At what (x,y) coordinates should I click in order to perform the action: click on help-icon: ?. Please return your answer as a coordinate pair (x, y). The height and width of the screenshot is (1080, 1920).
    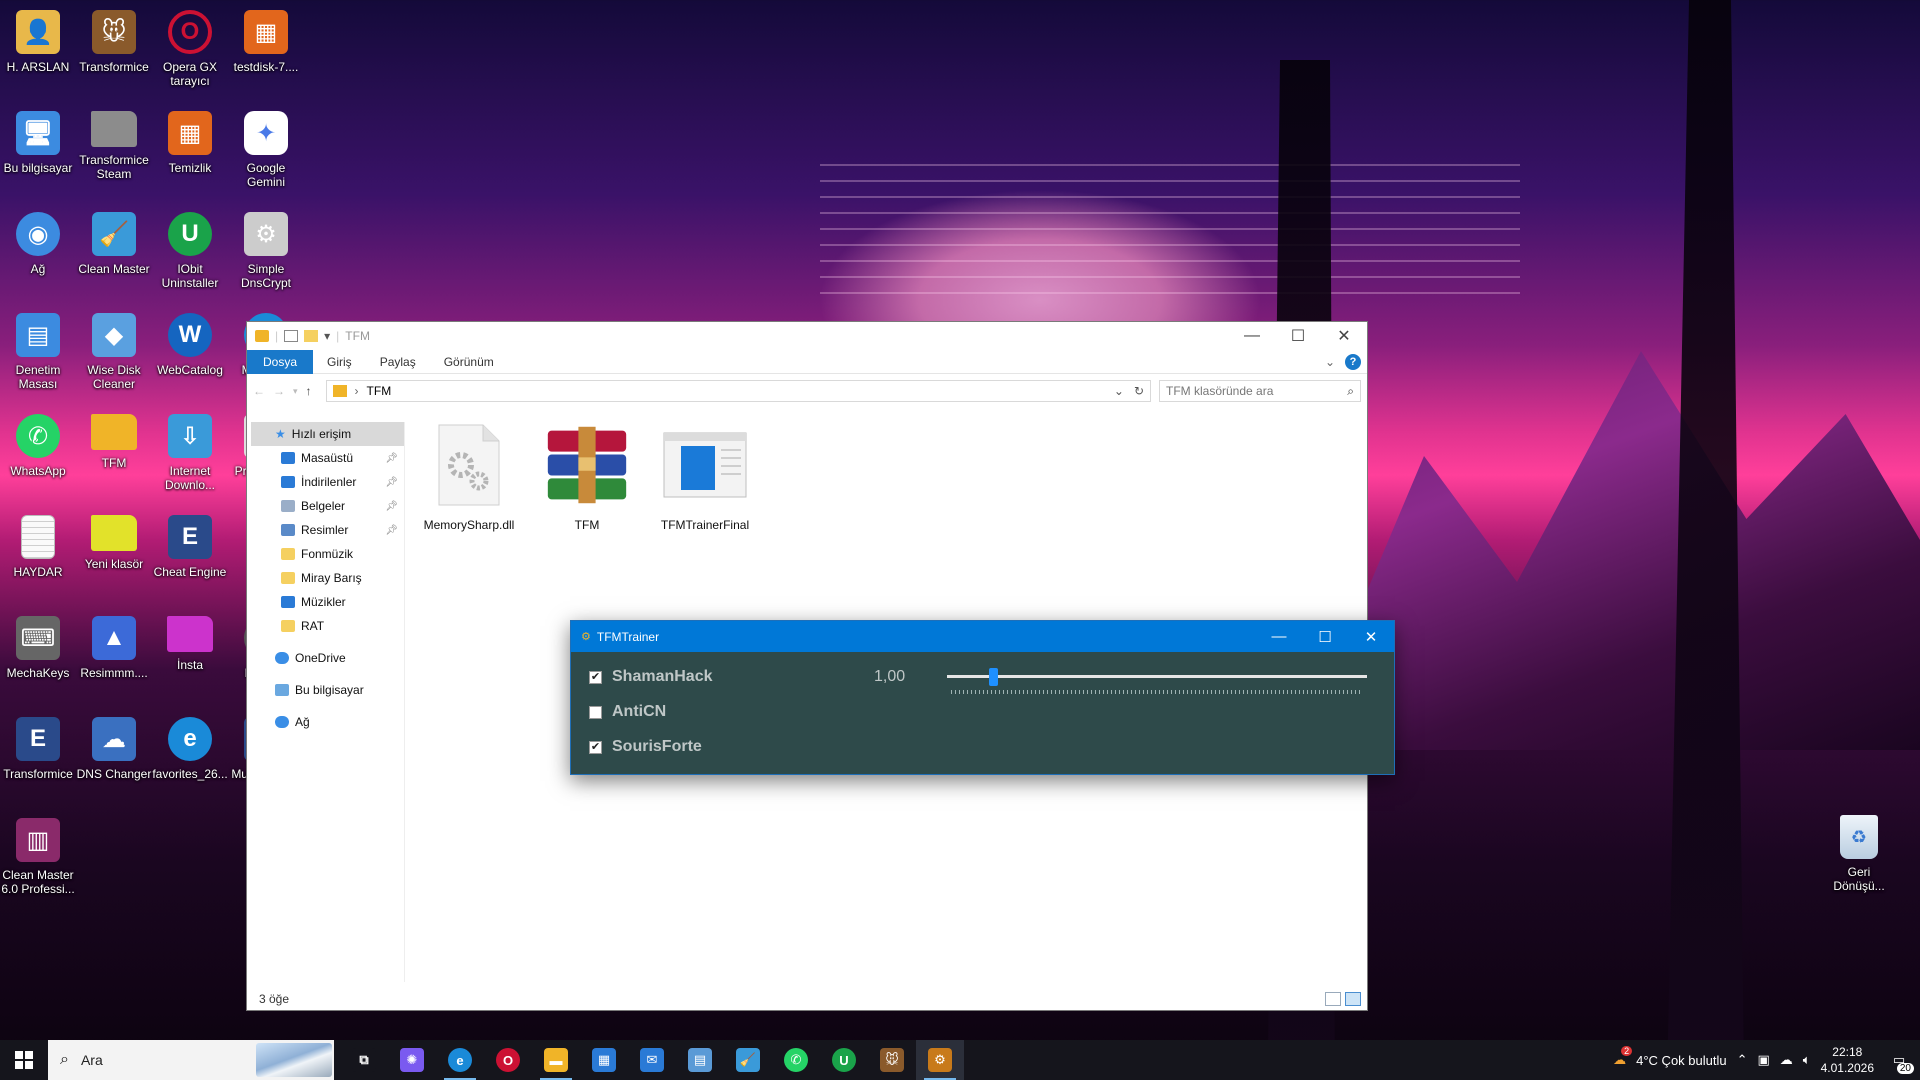
    Looking at the image, I should click on (1353, 361).